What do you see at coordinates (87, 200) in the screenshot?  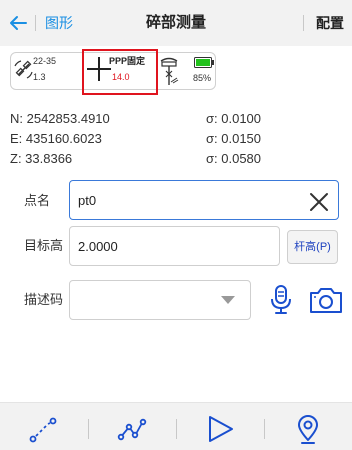 I see `point-name-value: pt0` at bounding box center [87, 200].